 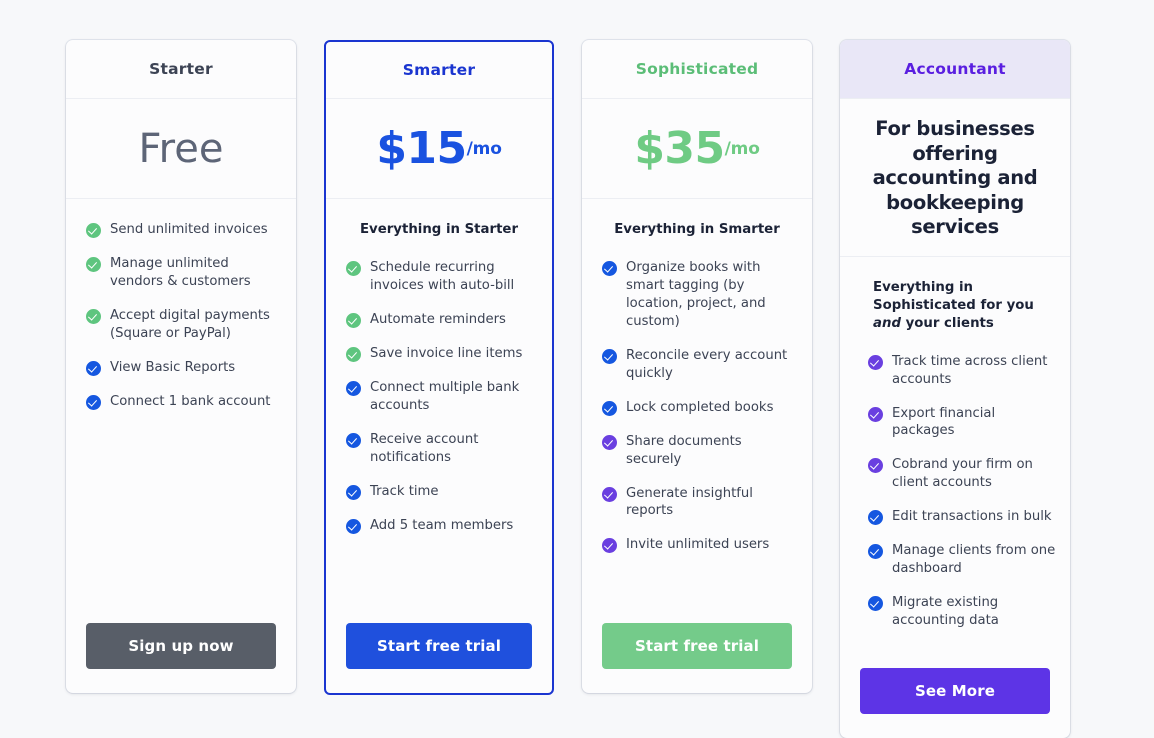 I want to click on feature-label: Automate reminders, so click(x=438, y=319).